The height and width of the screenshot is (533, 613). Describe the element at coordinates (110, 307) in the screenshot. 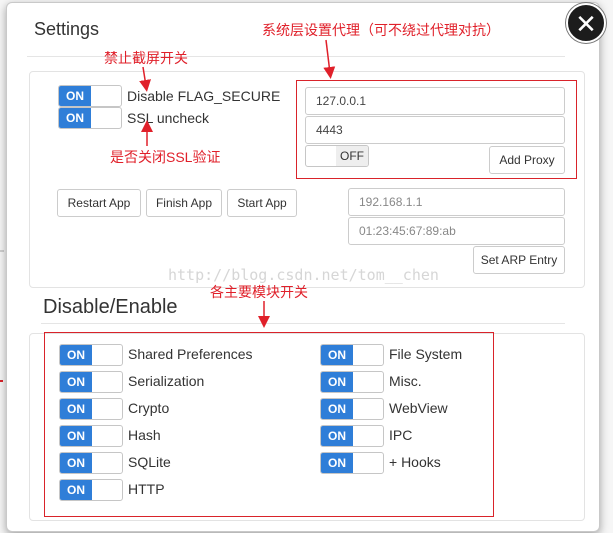

I see `modules-section-title: Disable/Enable` at that location.